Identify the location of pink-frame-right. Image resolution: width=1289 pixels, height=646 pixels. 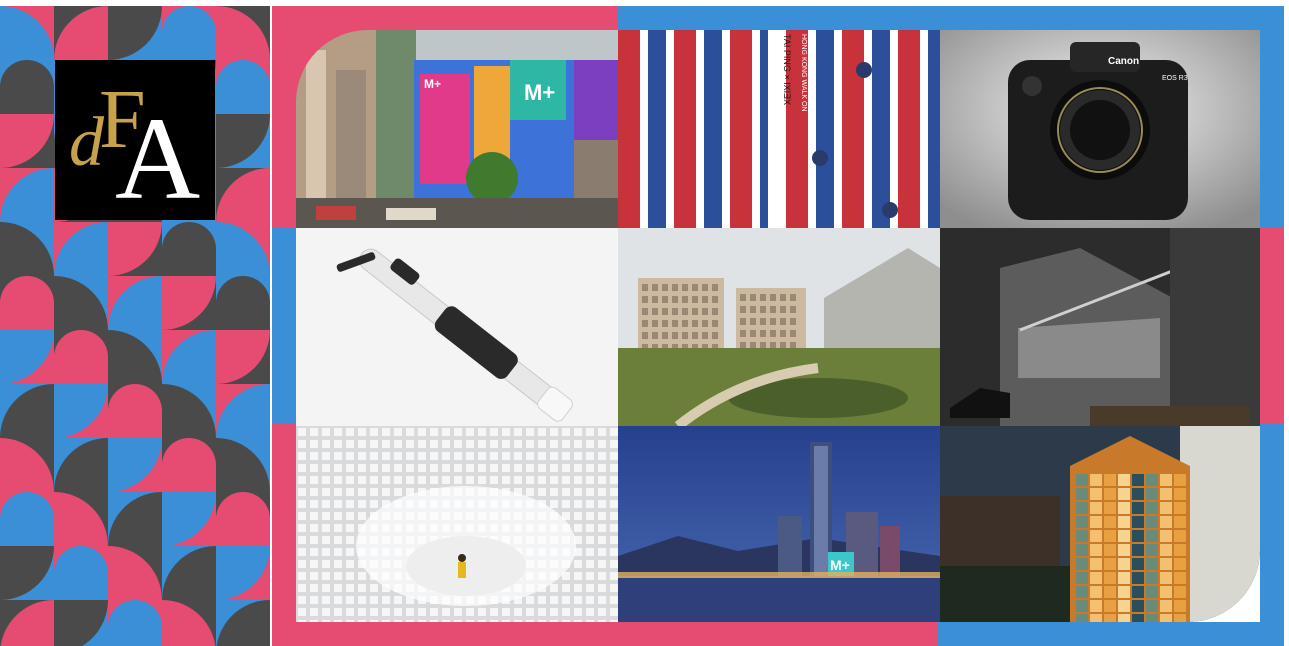
(1272, 326).